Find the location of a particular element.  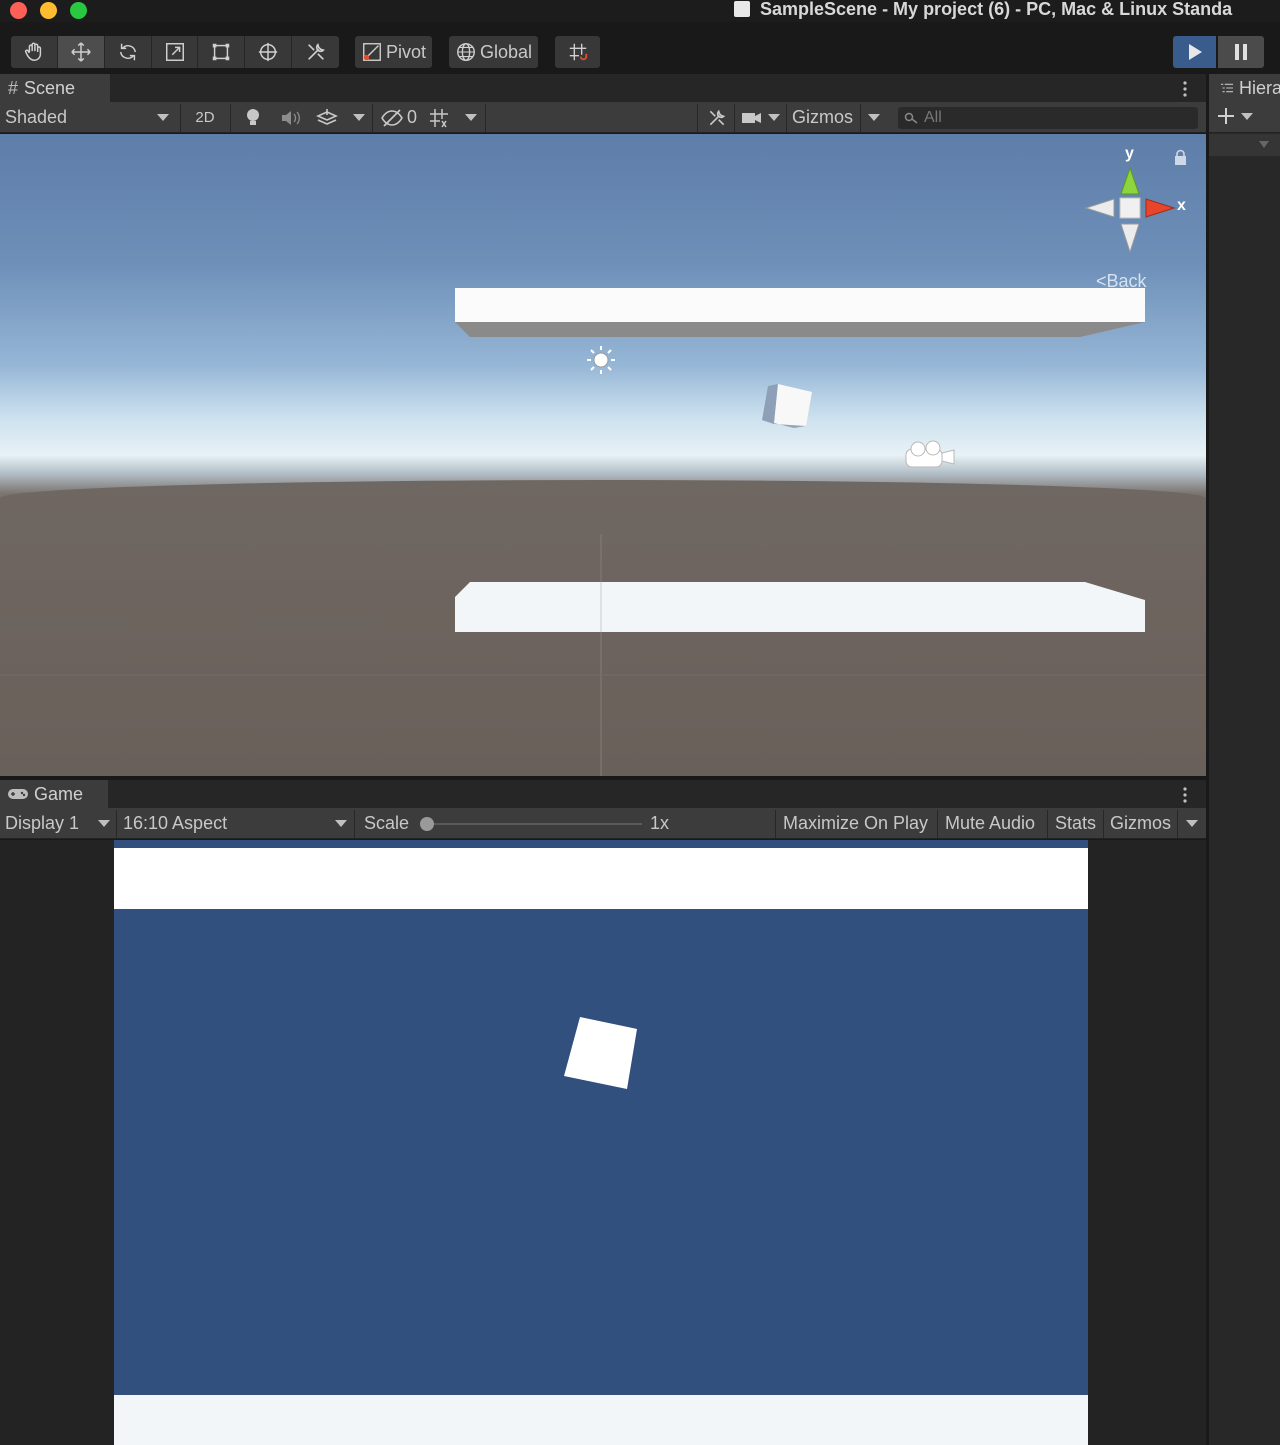

snap-grid-button is located at coordinates (577, 52).